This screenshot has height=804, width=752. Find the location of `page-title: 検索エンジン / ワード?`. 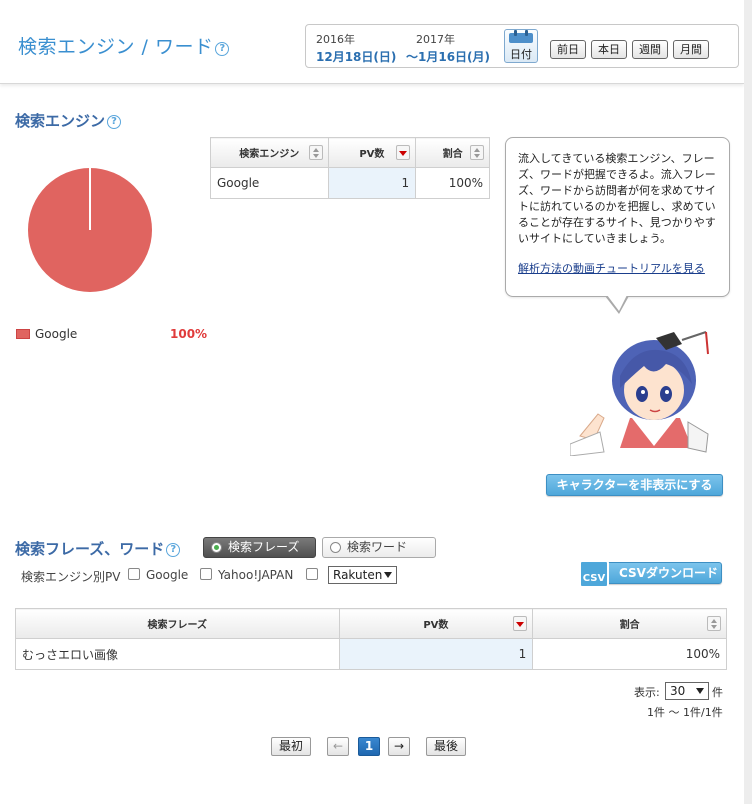

page-title: 検索エンジン / ワード? is located at coordinates (124, 45).